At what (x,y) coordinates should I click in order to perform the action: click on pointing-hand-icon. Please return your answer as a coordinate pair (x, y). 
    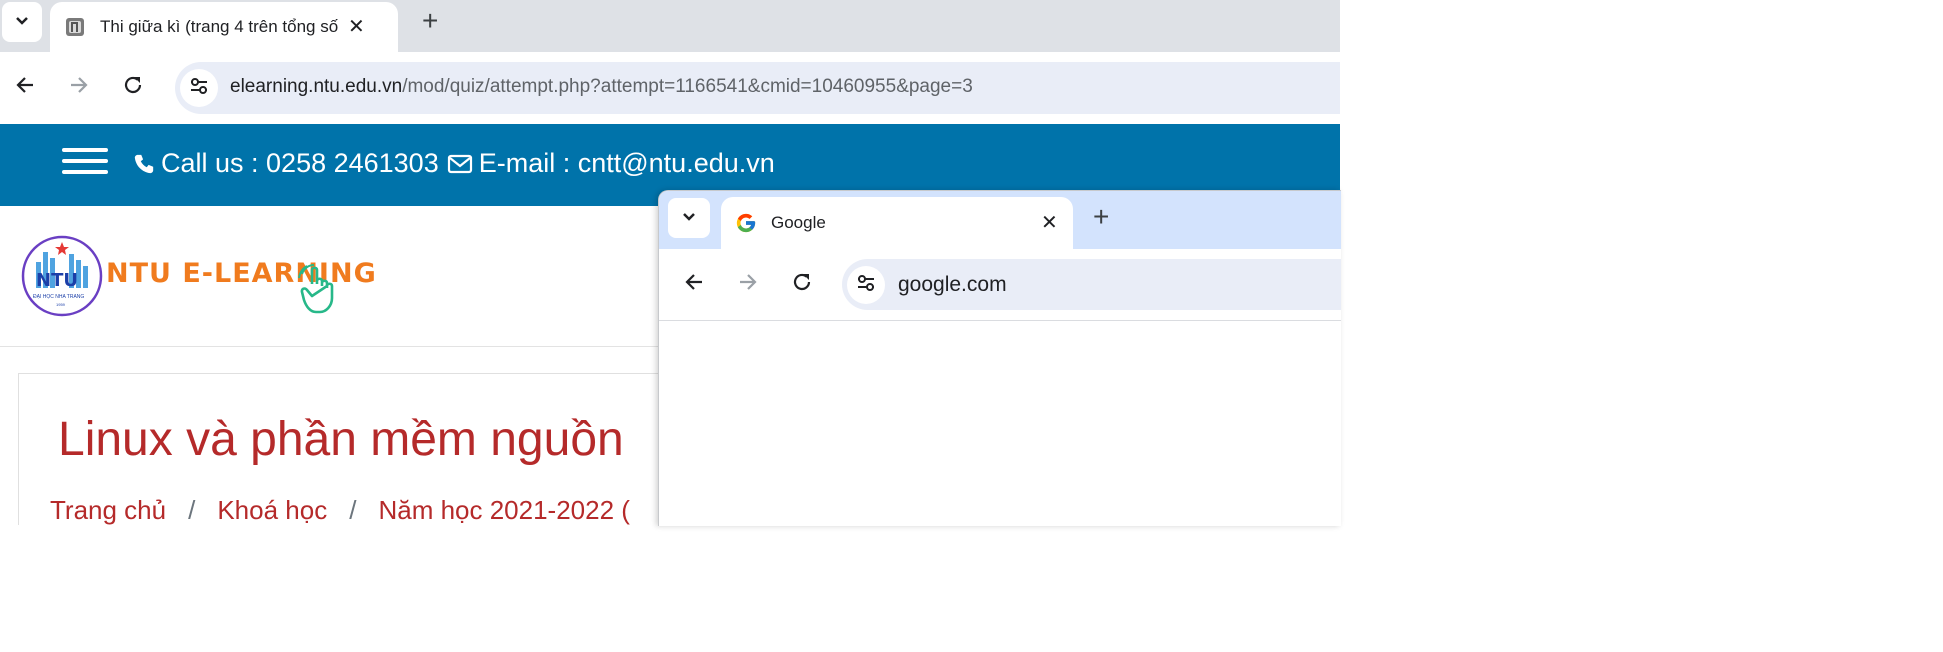
    Looking at the image, I should click on (325, 293).